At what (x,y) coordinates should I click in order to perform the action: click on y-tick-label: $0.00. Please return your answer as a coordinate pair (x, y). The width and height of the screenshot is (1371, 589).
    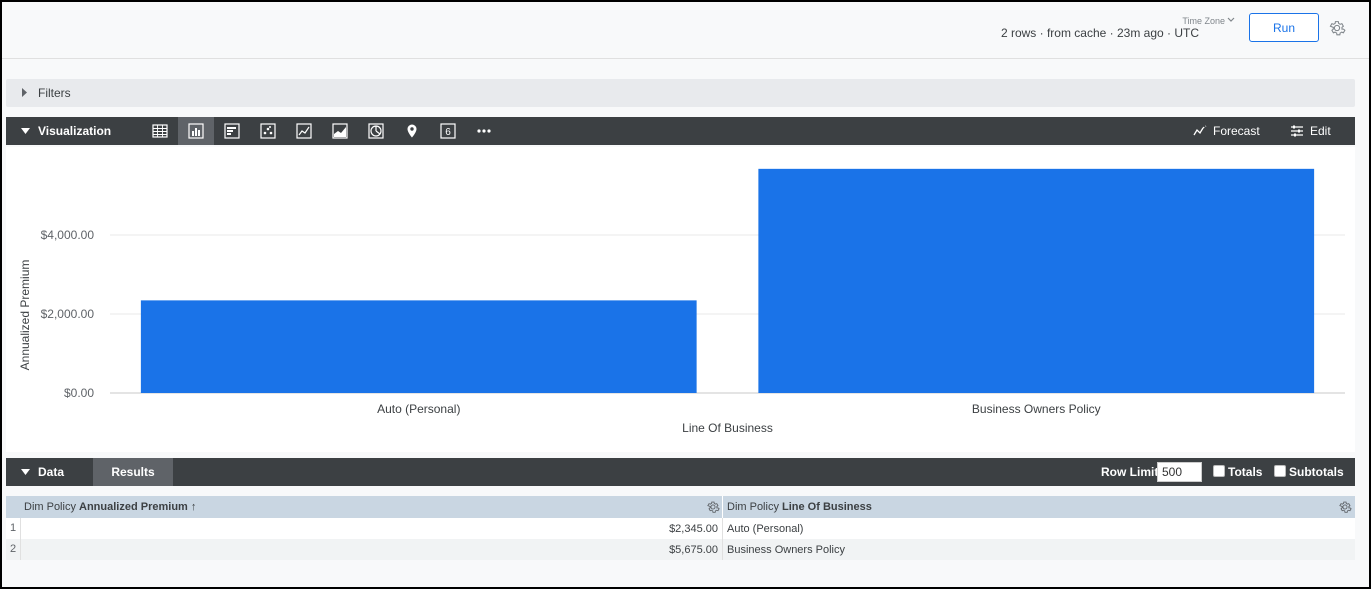
    Looking at the image, I should click on (79, 393).